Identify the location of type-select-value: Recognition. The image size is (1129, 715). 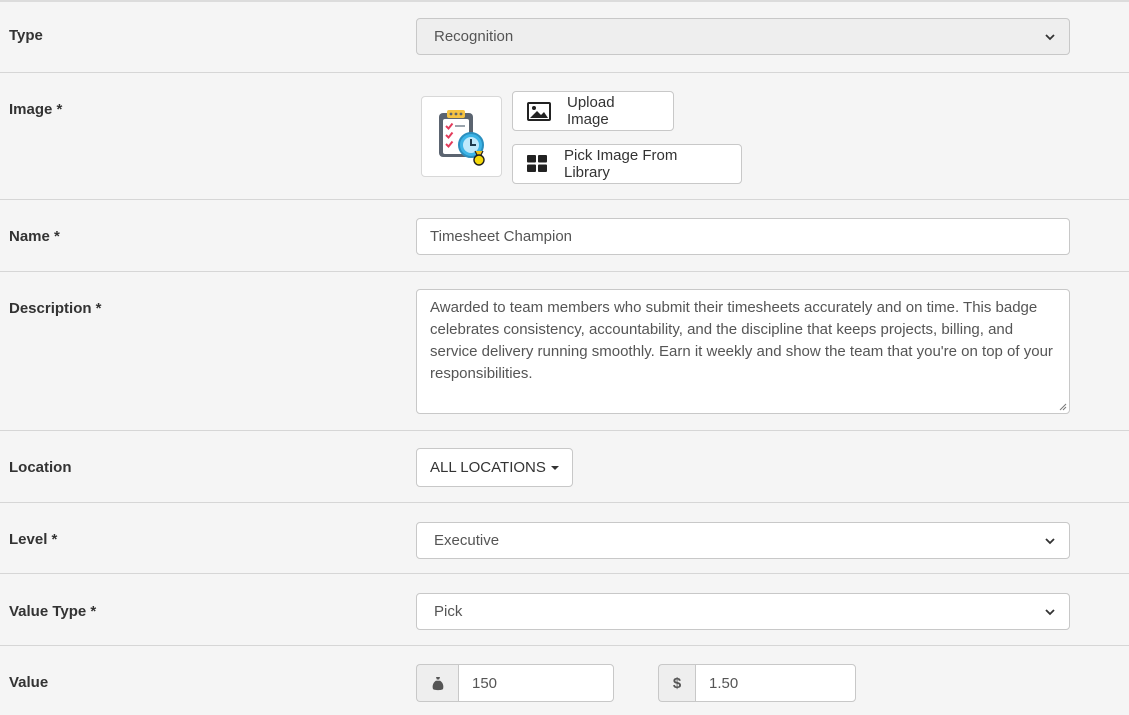
(474, 36).